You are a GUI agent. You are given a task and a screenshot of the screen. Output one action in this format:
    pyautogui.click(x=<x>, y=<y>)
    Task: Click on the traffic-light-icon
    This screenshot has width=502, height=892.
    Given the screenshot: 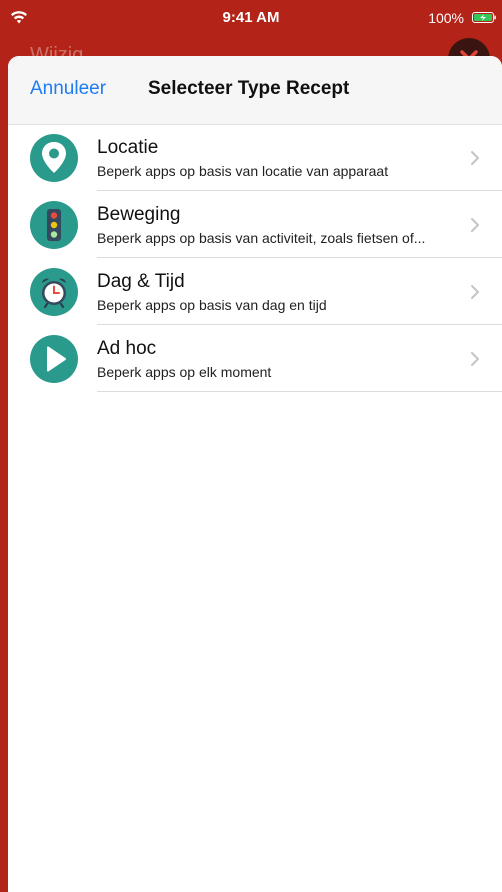 What is the action you would take?
    pyautogui.click(x=54, y=225)
    